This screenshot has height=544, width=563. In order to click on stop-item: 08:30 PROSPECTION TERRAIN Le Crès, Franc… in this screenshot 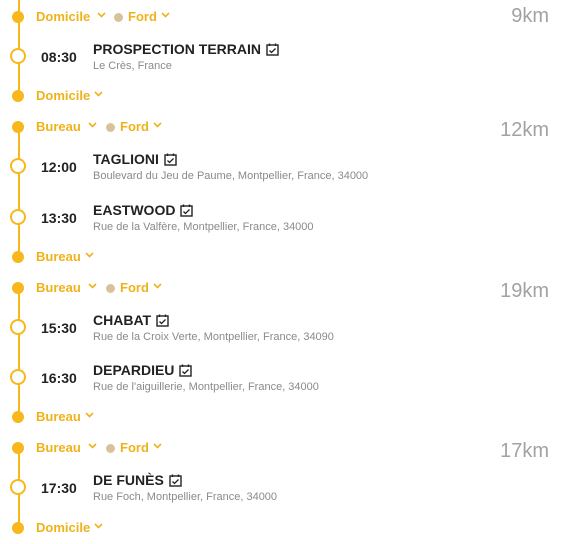, I will do `click(281, 61)`.